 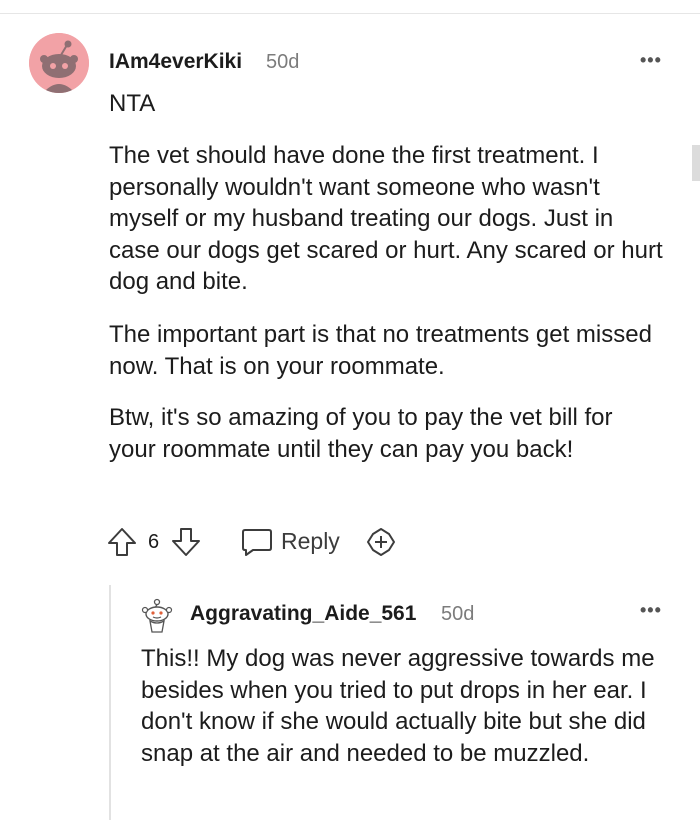 What do you see at coordinates (310, 541) in the screenshot?
I see `reply-button: Reply` at bounding box center [310, 541].